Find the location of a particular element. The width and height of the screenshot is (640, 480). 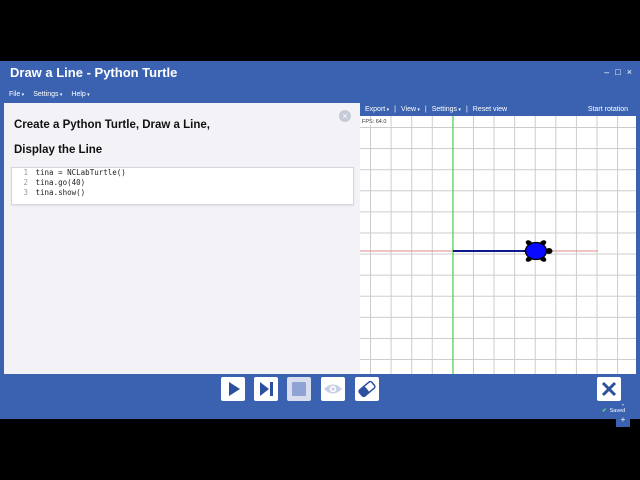

menu-help: Help is located at coordinates (80, 97).